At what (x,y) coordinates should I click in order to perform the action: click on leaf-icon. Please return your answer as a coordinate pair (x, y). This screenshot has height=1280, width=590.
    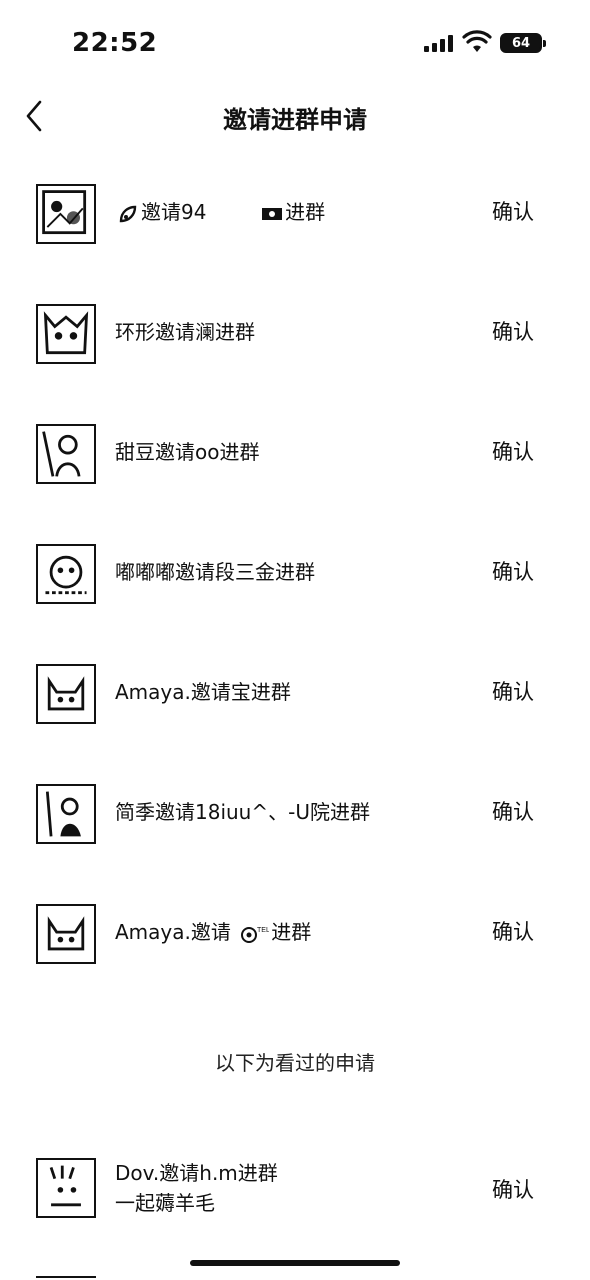
    Looking at the image, I should click on (128, 213).